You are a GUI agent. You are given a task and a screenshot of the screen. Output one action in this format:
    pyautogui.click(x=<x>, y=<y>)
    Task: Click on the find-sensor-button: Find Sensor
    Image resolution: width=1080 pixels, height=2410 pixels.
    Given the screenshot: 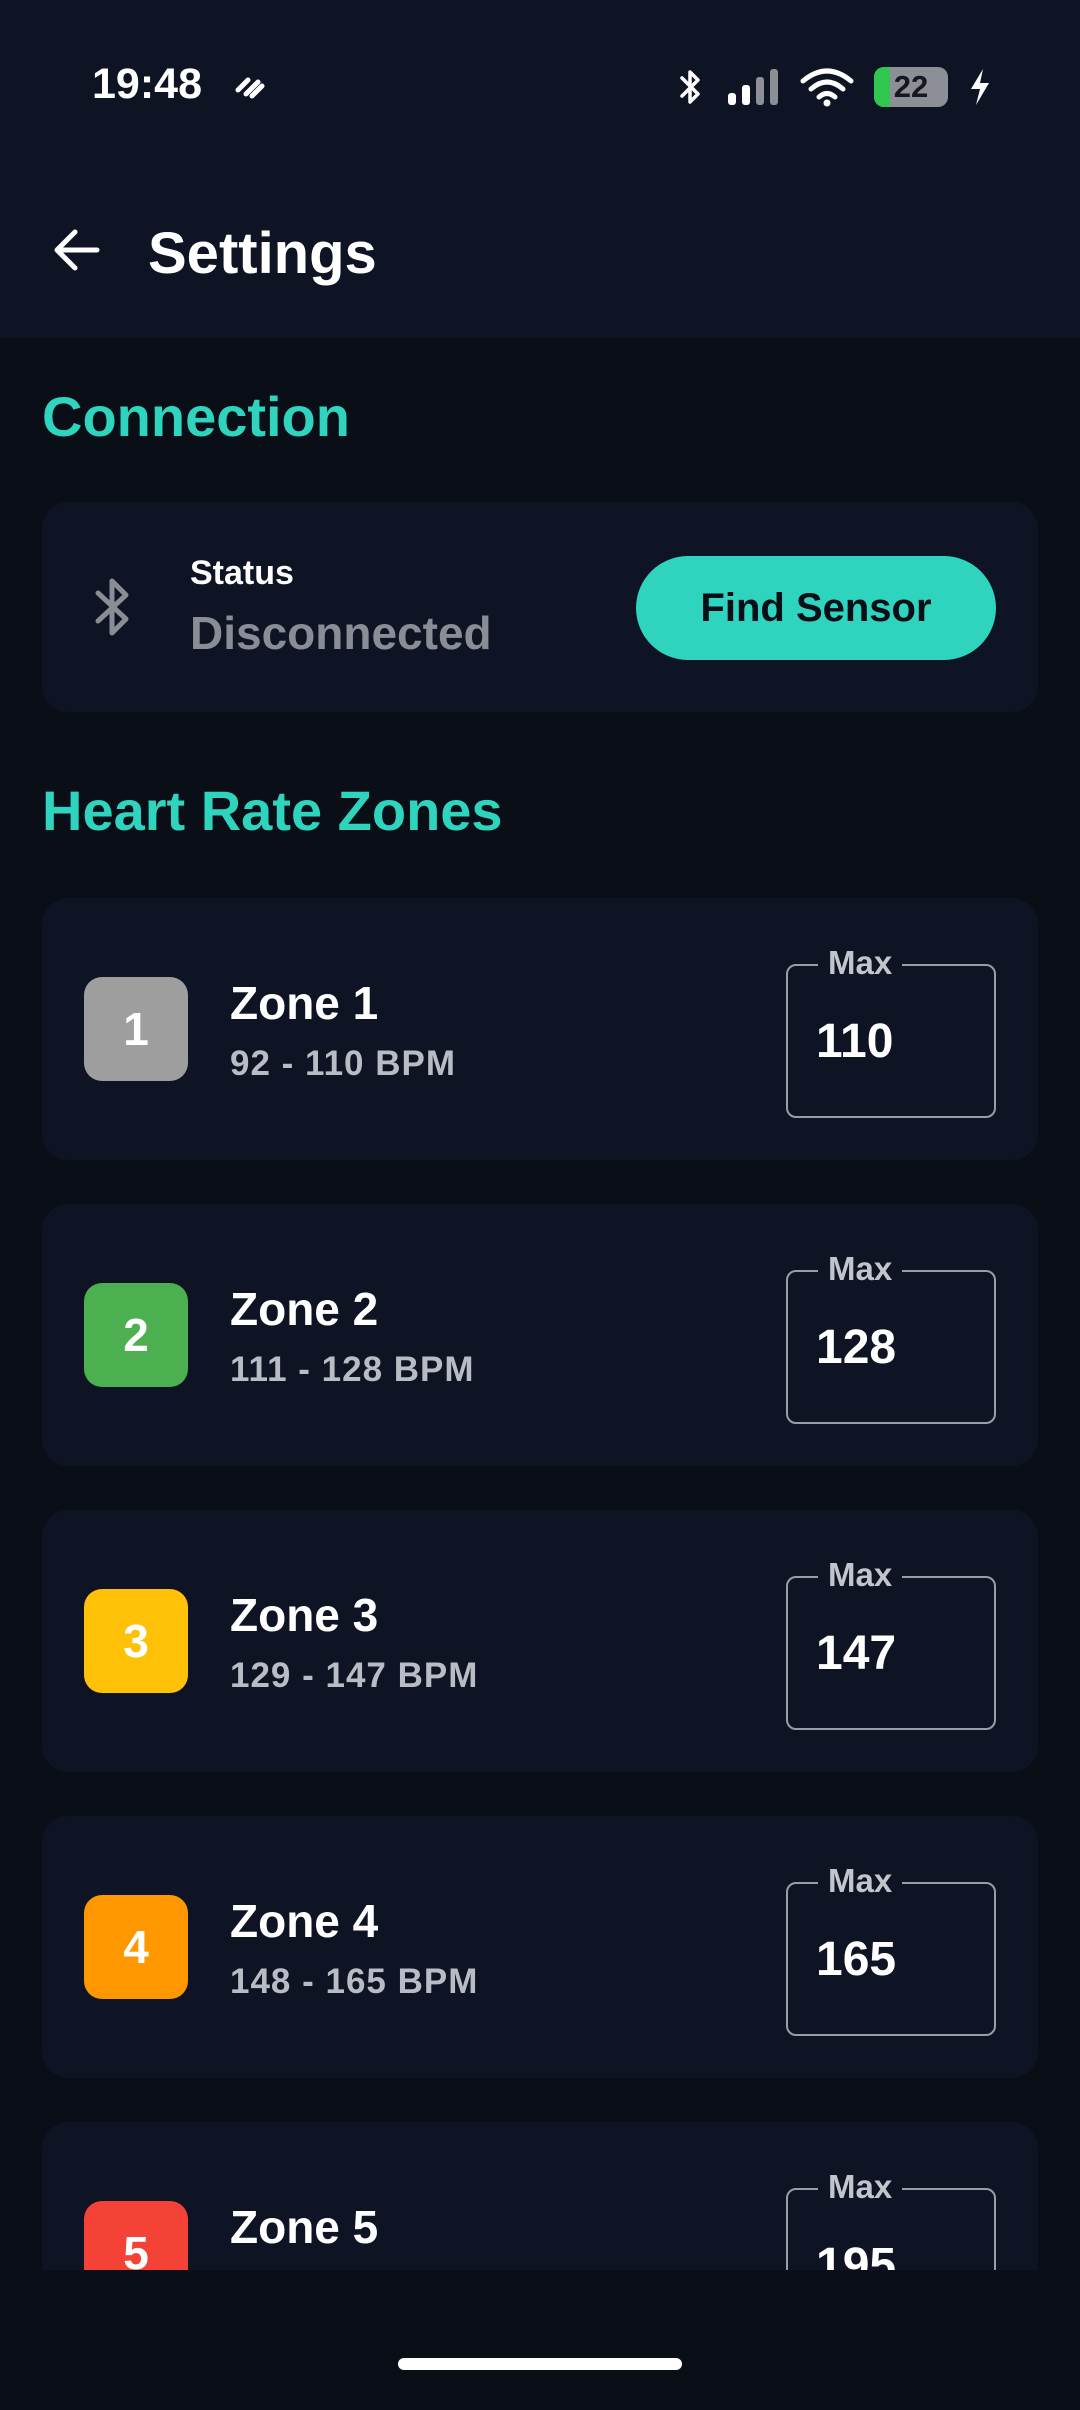 What is the action you would take?
    pyautogui.click(x=816, y=608)
    